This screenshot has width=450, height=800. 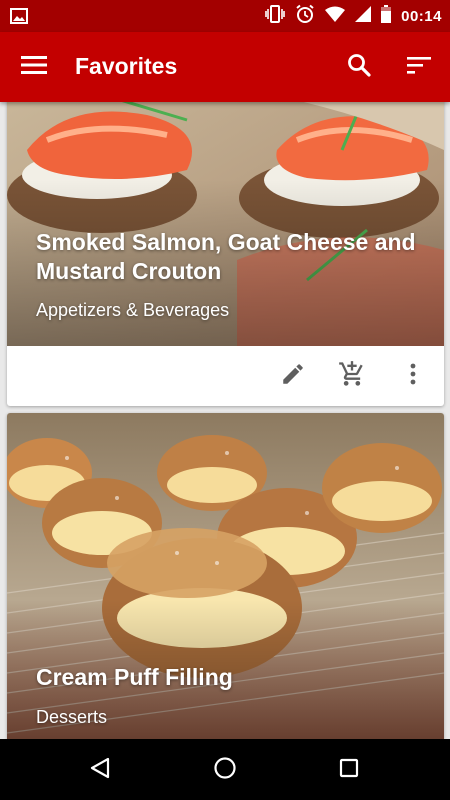 I want to click on app-toolbar: Favorites, so click(x=225, y=67).